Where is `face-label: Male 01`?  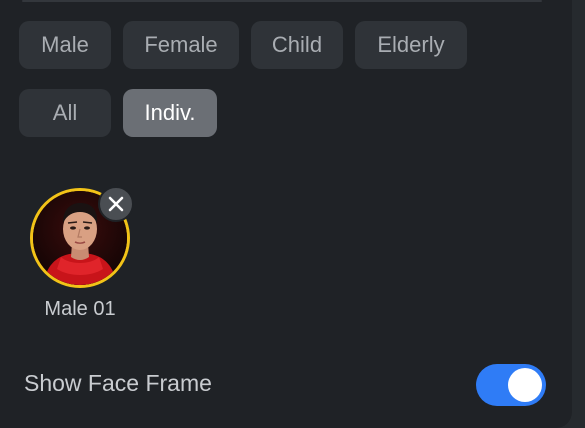
face-label: Male 01 is located at coordinates (80, 309).